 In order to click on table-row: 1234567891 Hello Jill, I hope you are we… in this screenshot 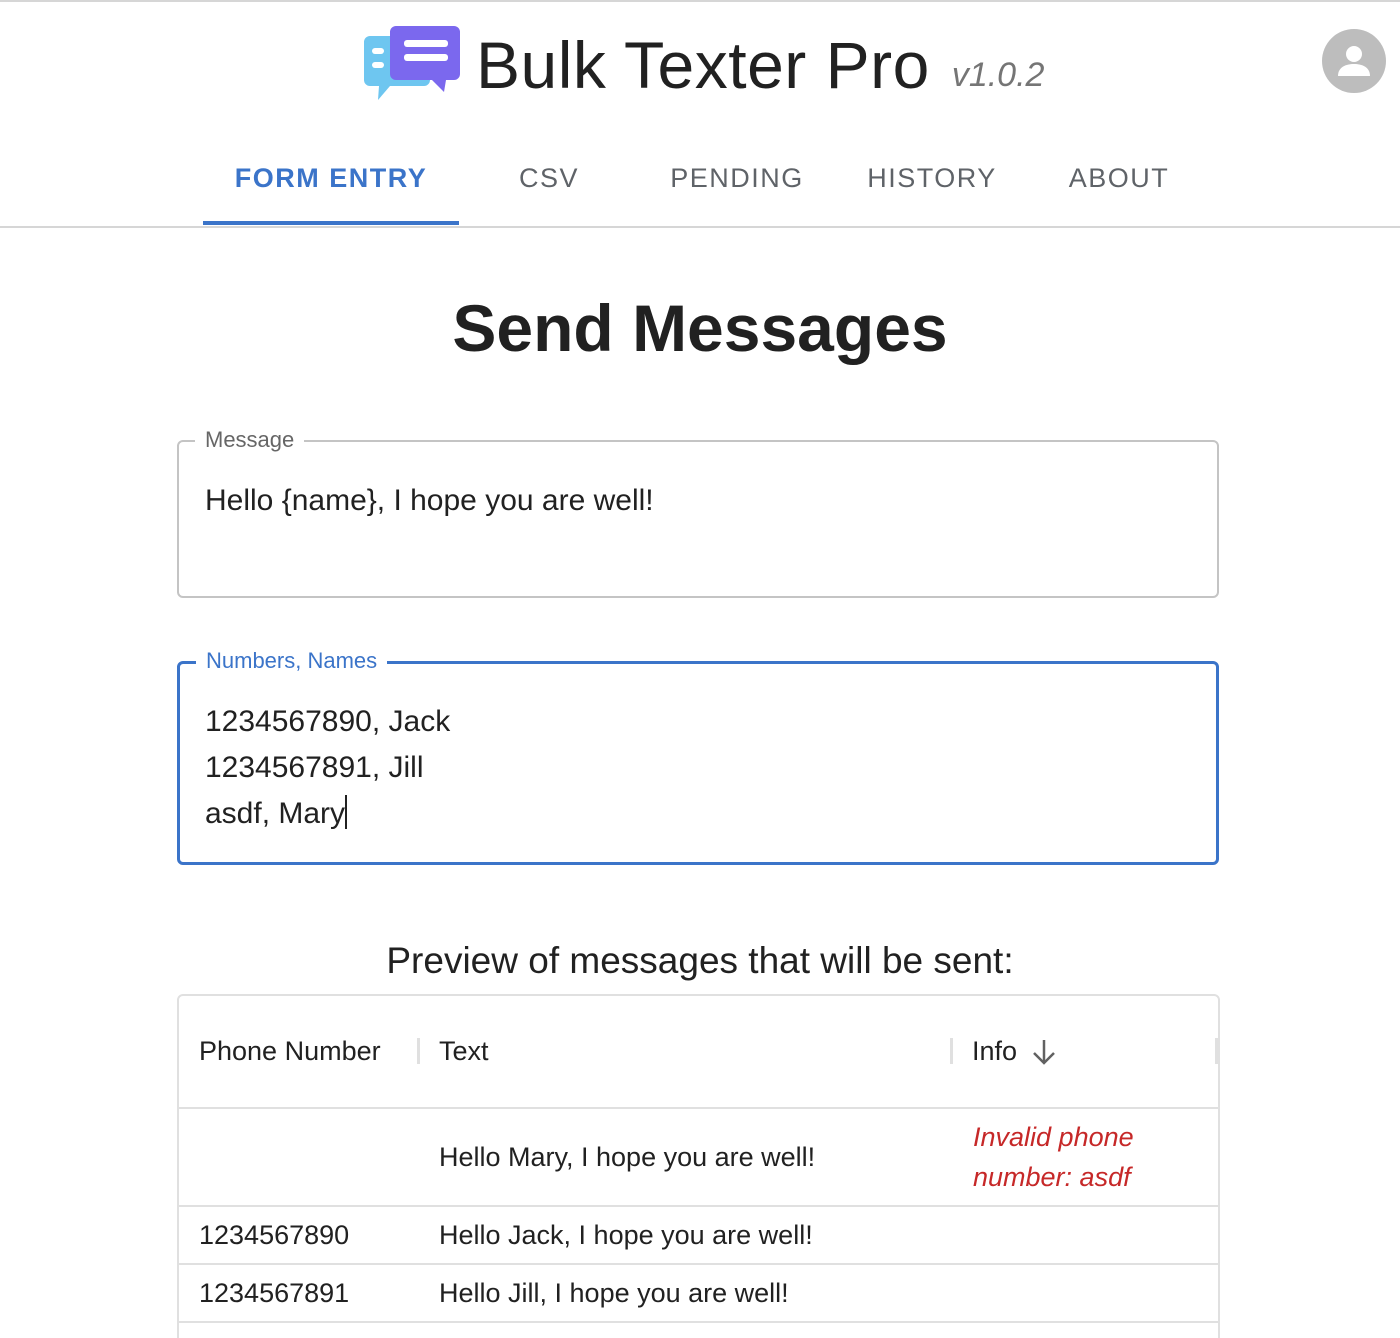, I will do `click(698, 1294)`.